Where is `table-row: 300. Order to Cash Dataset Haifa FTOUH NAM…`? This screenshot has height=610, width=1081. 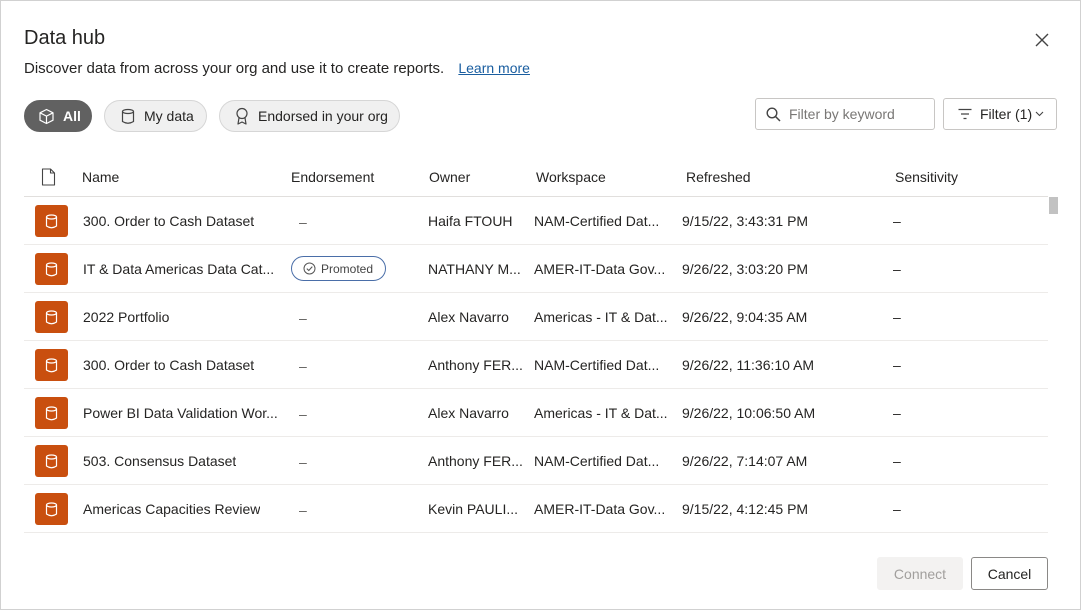
table-row: 300. Order to Cash Dataset Haifa FTOUH NAM… is located at coordinates (536, 221).